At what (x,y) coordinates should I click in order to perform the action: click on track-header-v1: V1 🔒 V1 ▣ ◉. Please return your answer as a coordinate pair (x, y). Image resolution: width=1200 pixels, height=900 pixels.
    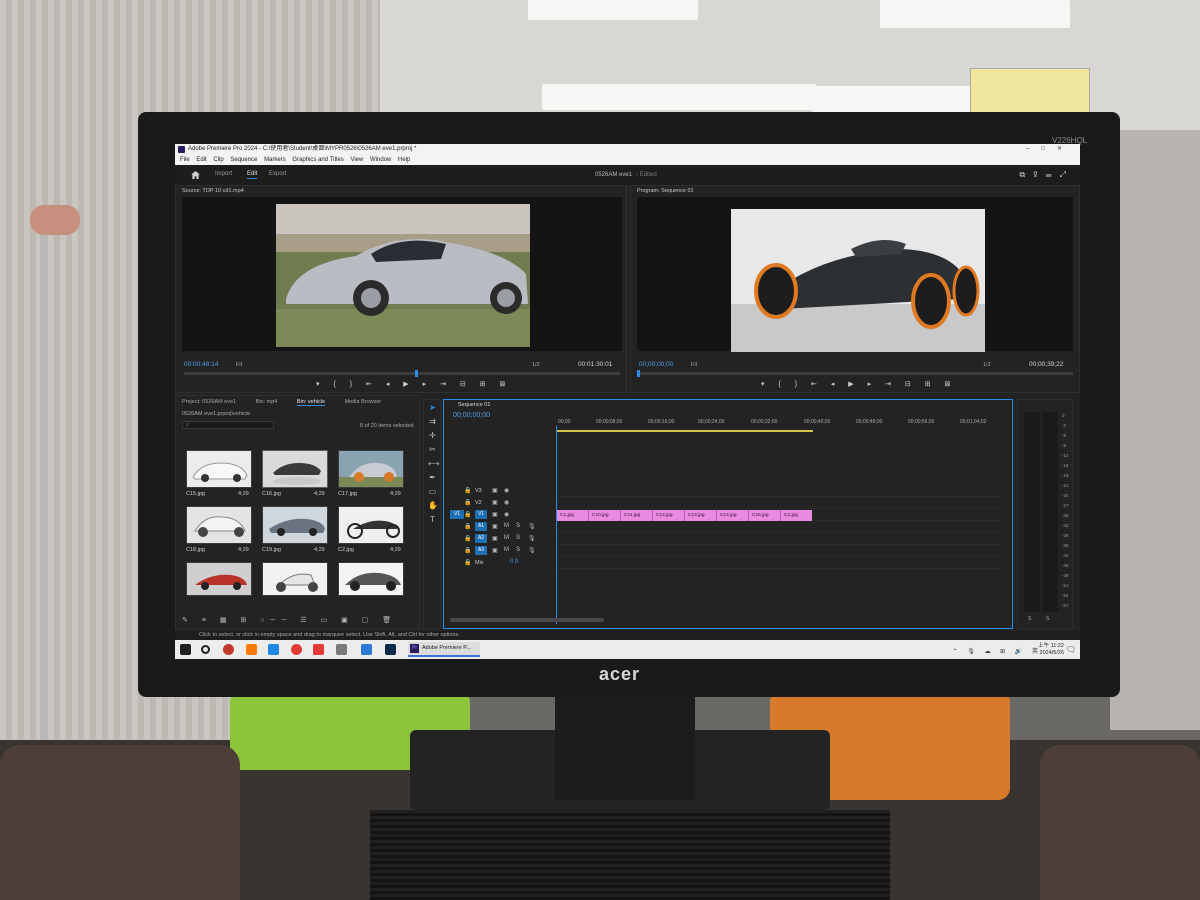
    Looking at the image, I should click on (498, 515).